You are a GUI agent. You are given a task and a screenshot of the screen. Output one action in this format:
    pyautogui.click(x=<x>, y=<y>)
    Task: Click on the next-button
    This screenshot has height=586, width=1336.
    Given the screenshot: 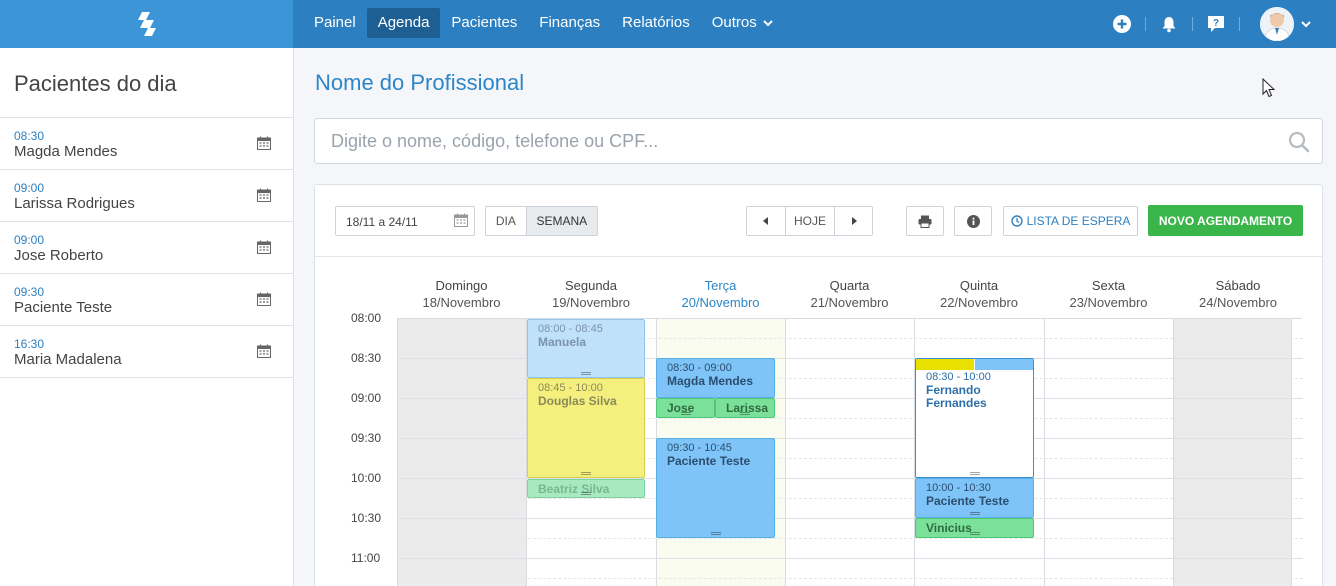 What is the action you would take?
    pyautogui.click(x=853, y=221)
    